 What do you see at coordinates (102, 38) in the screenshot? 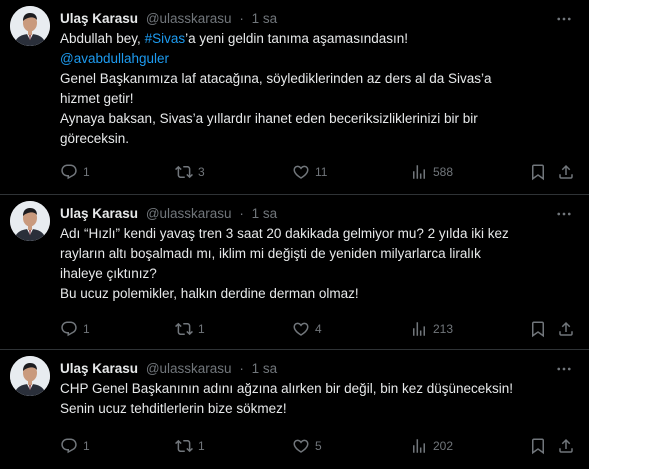
I see `text-segment: Abdullah bey,` at bounding box center [102, 38].